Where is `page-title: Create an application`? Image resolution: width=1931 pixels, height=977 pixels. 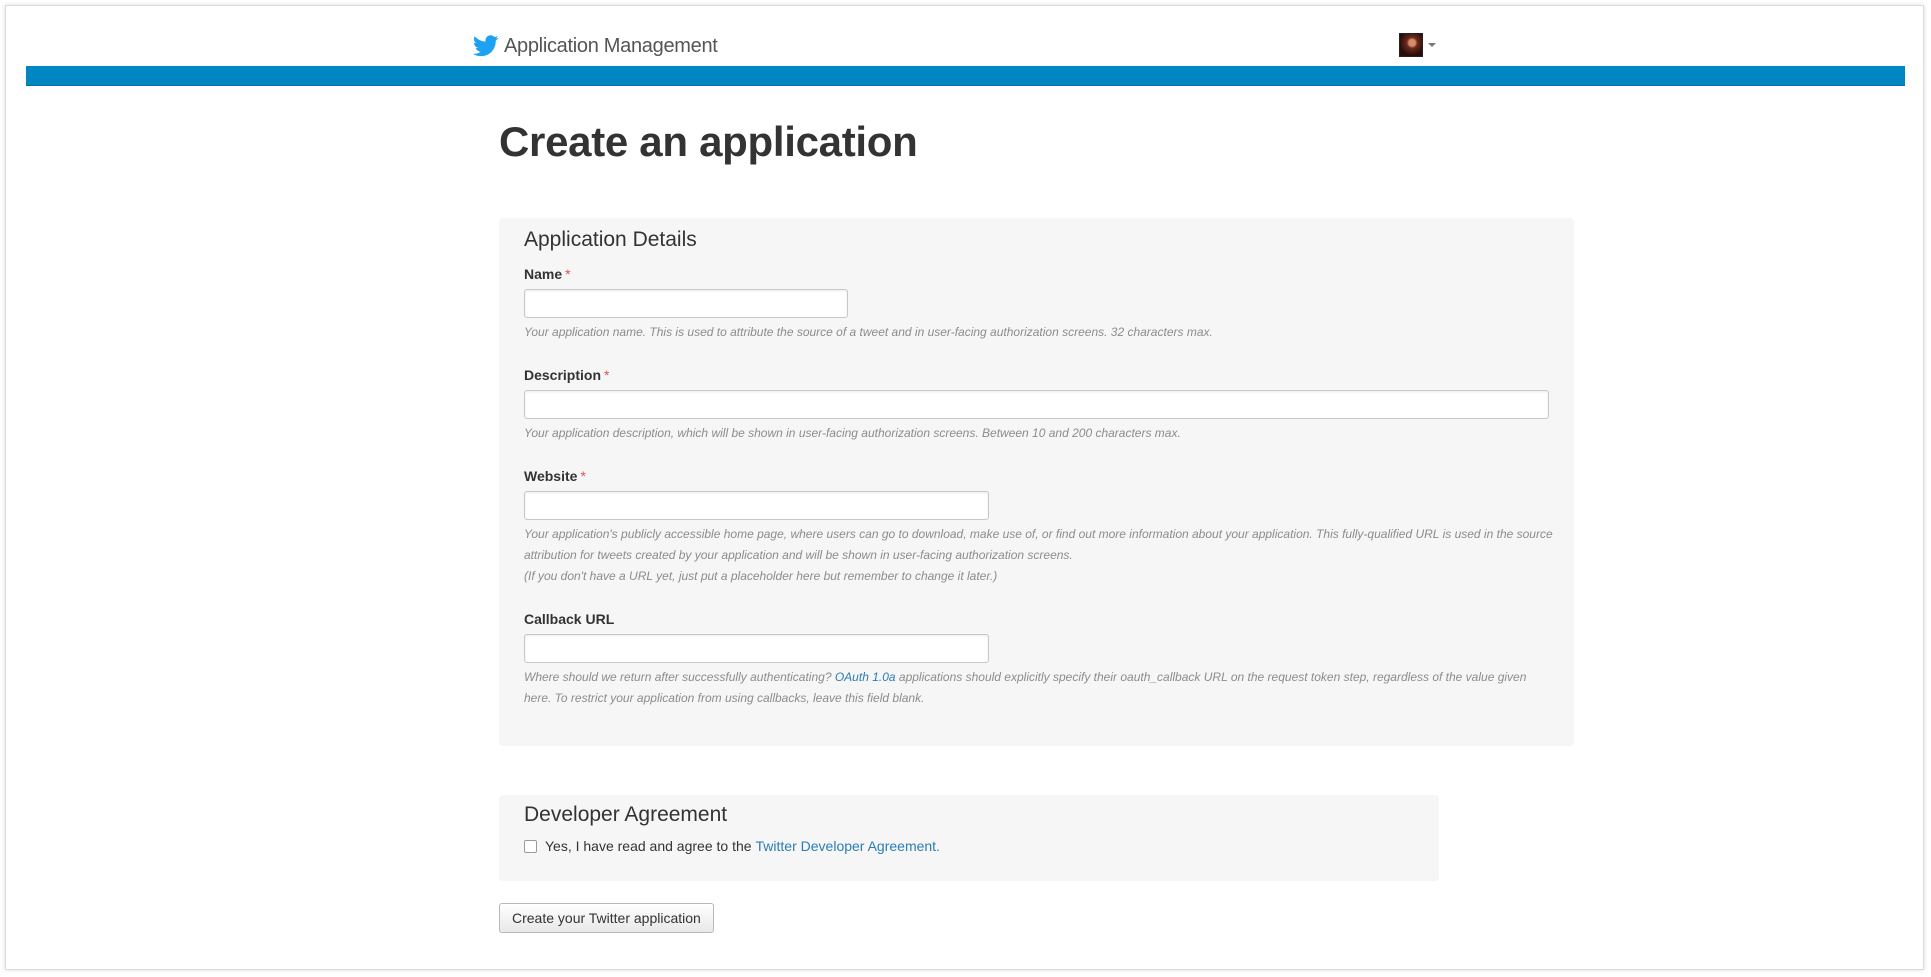
page-title: Create an application is located at coordinates (708, 141).